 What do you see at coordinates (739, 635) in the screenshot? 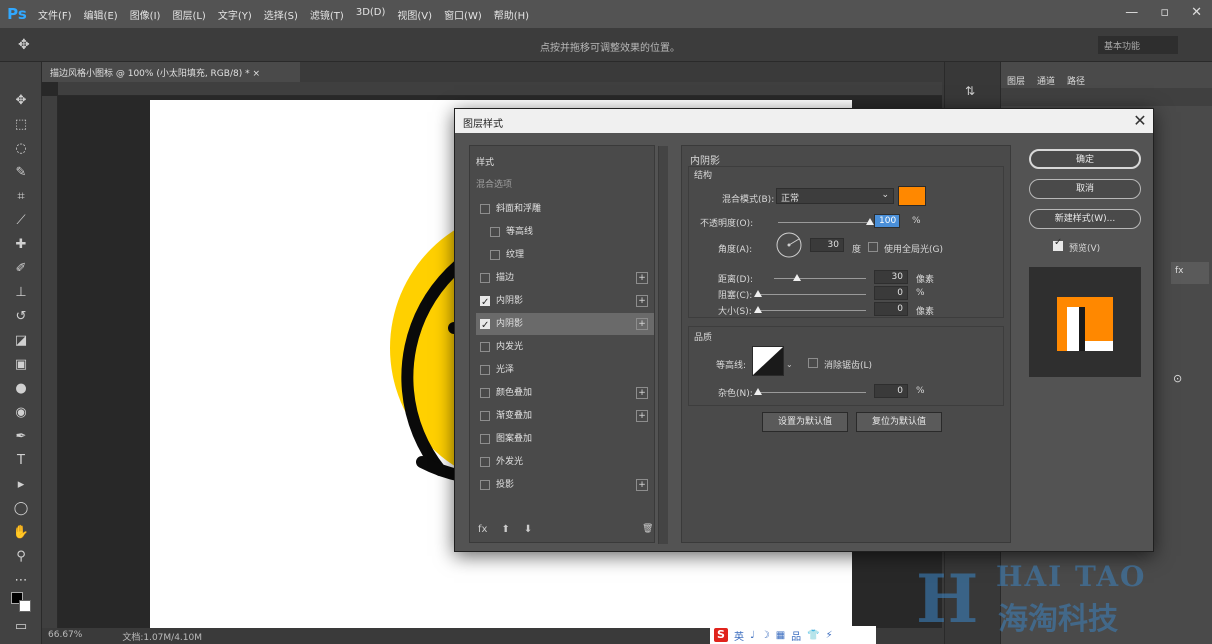
I see `ime-lang-icon: 英` at bounding box center [739, 635].